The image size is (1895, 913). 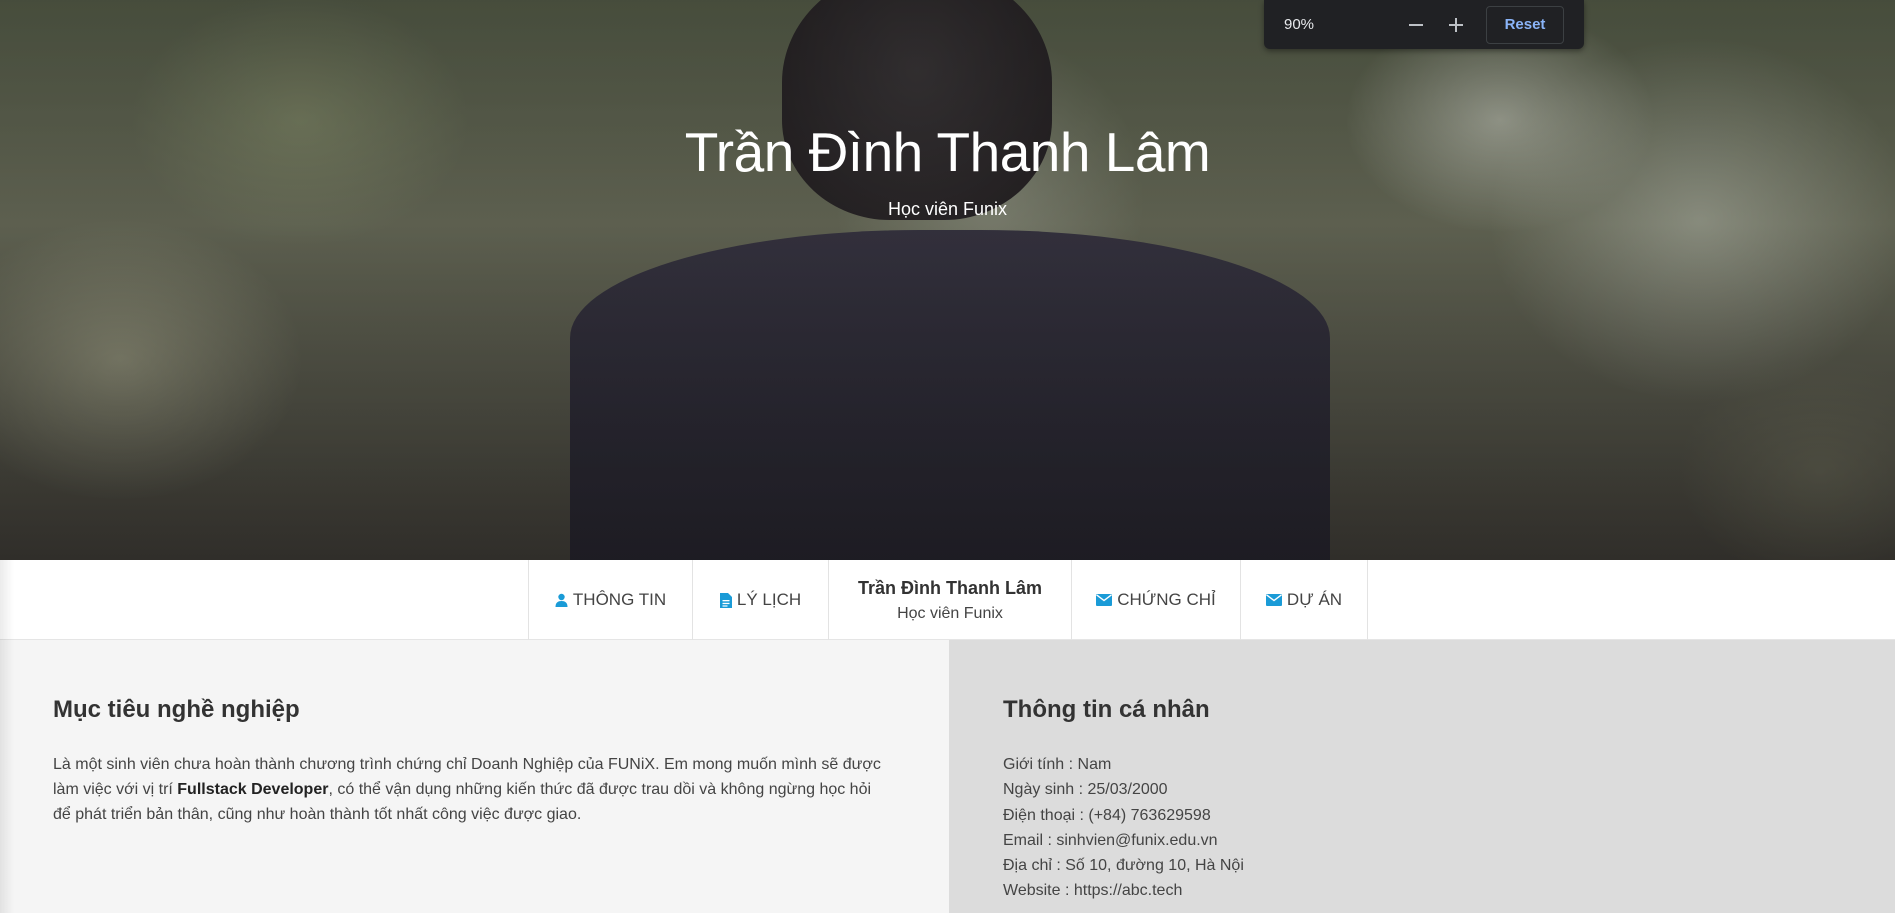 What do you see at coordinates (769, 599) in the screenshot?
I see `nav-label: LÝ LỊCH` at bounding box center [769, 599].